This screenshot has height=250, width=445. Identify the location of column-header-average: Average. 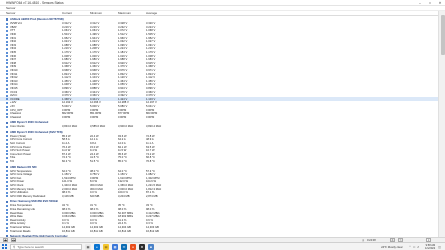
(151, 13).